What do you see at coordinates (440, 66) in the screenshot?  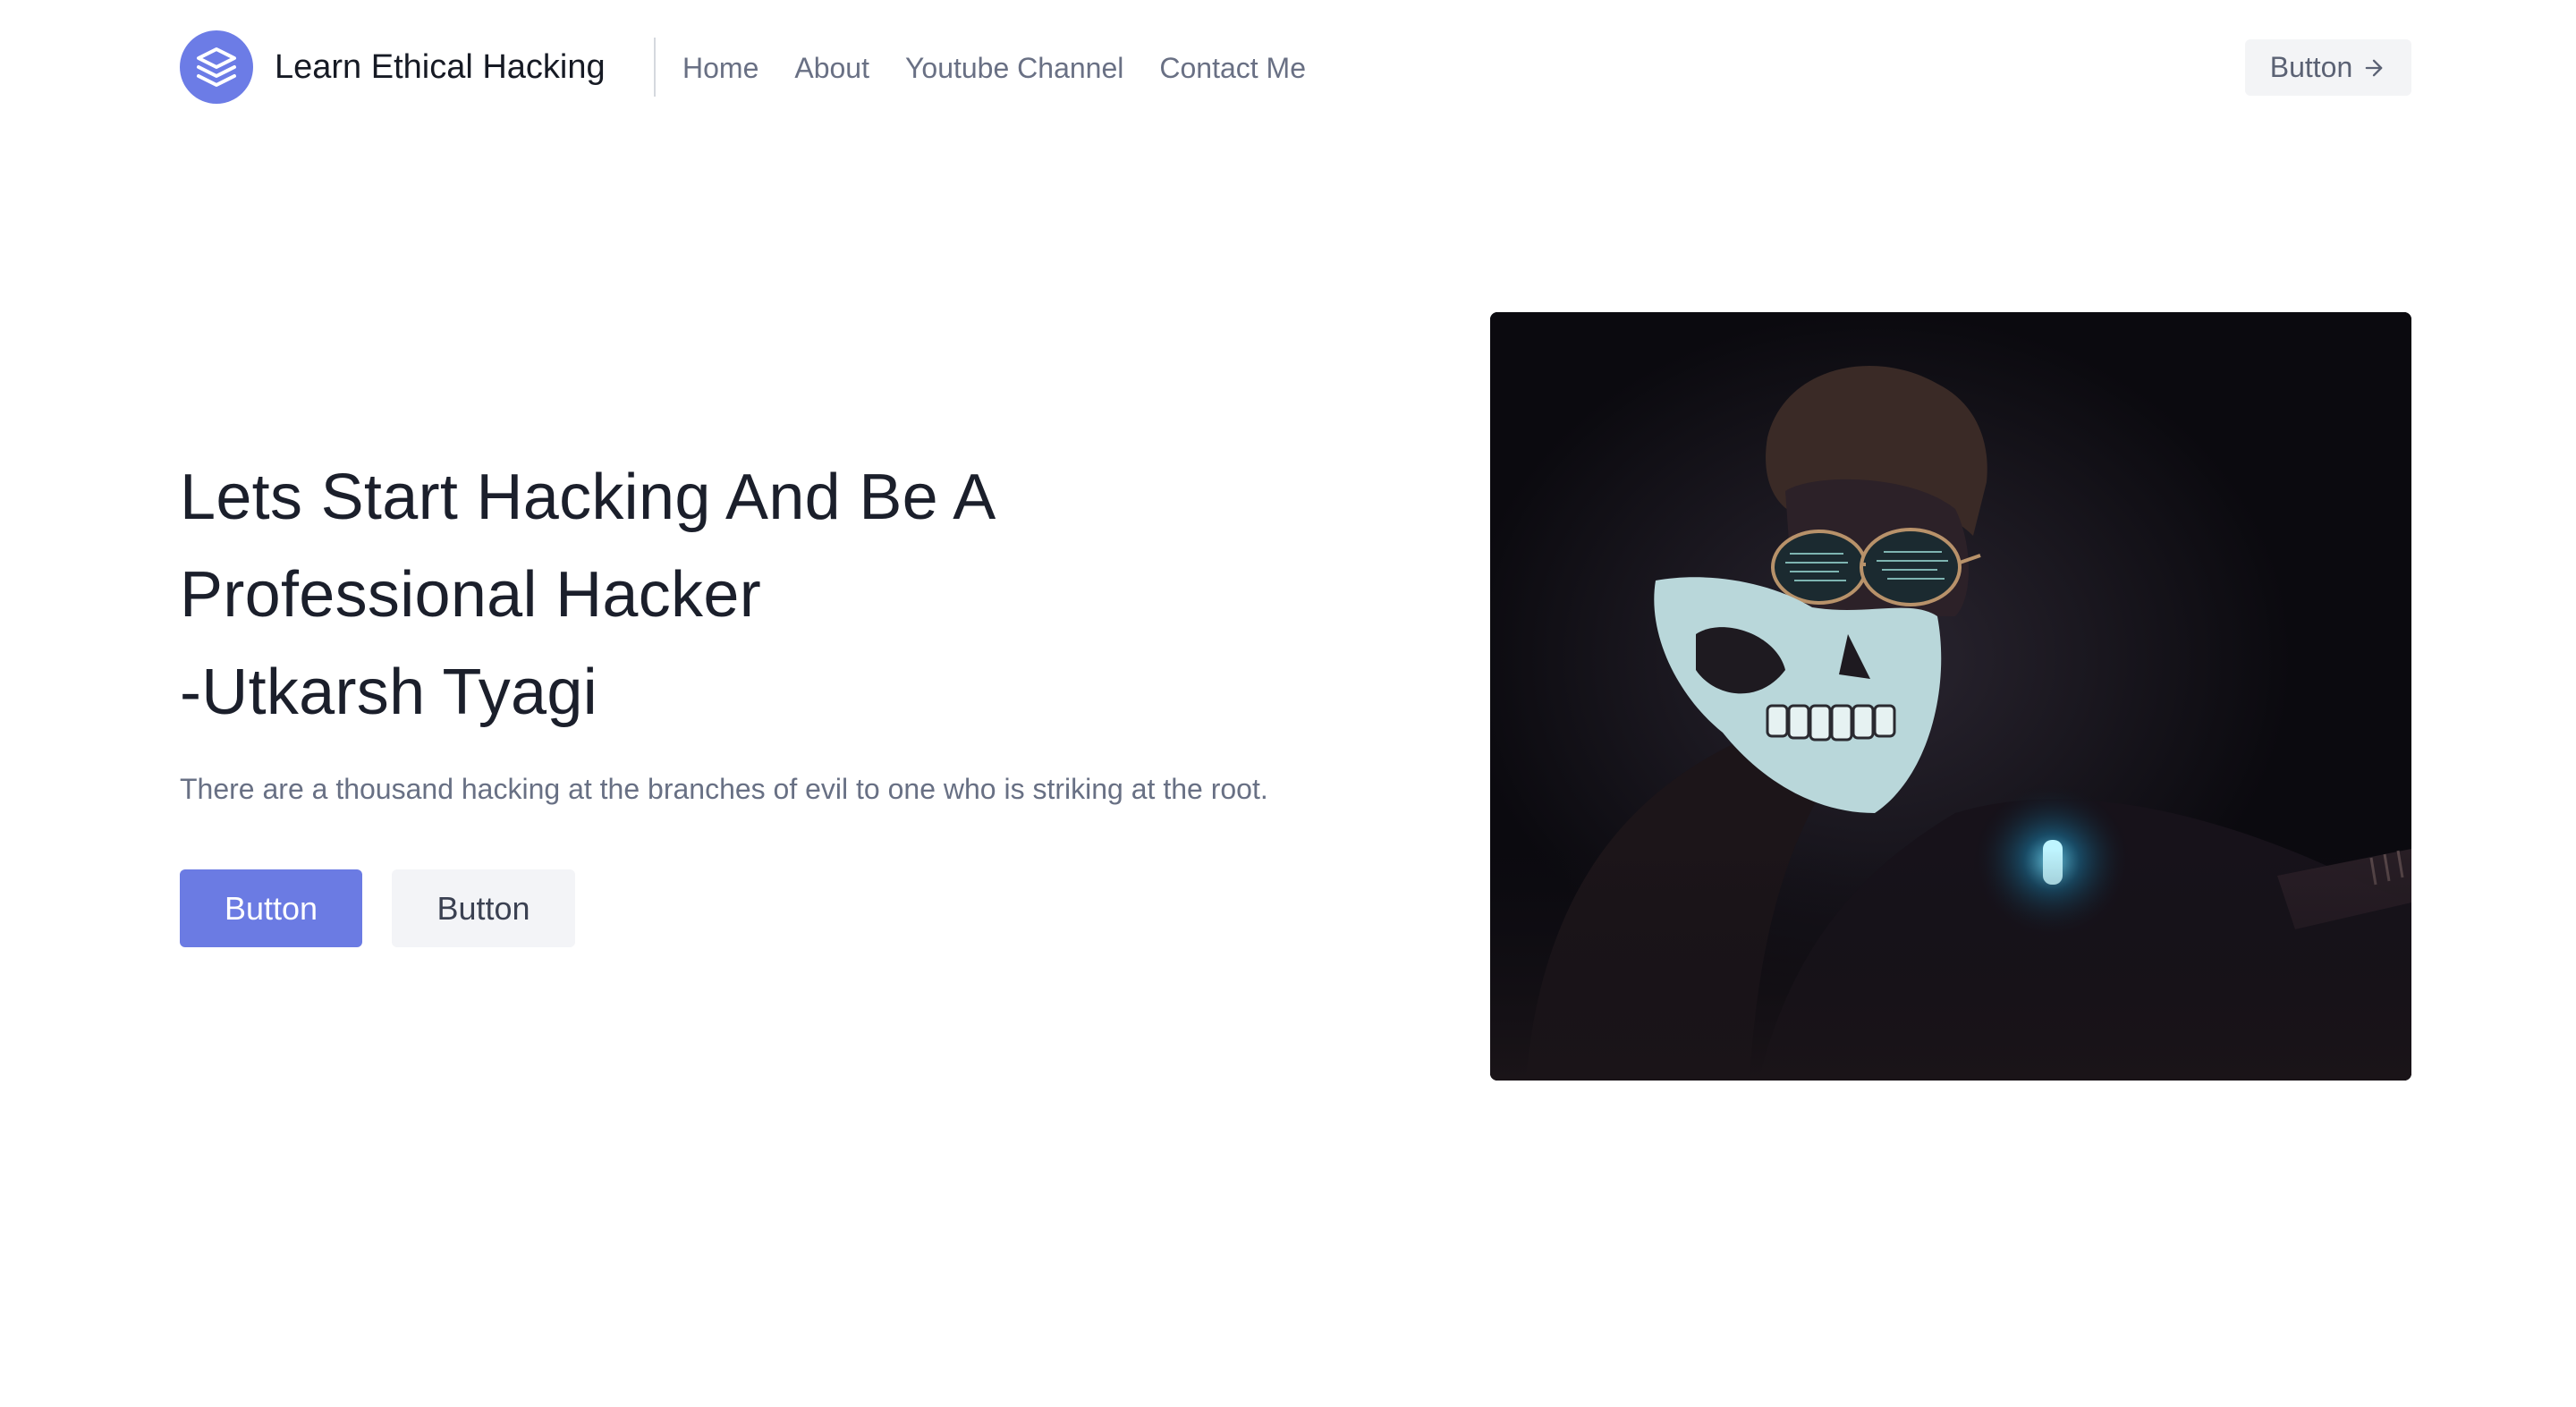 I see `brand-title: Learn Ethical Hacking` at bounding box center [440, 66].